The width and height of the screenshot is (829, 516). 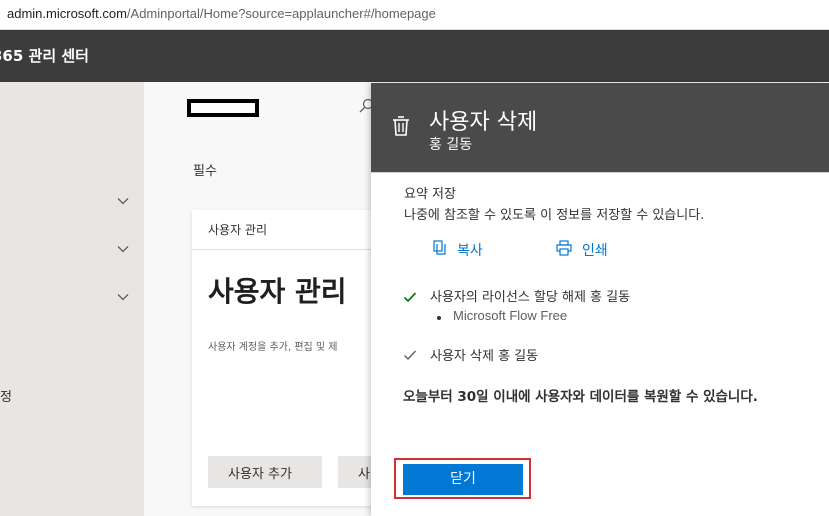 What do you see at coordinates (510, 315) in the screenshot?
I see `license-item: Microsoft Flow Free` at bounding box center [510, 315].